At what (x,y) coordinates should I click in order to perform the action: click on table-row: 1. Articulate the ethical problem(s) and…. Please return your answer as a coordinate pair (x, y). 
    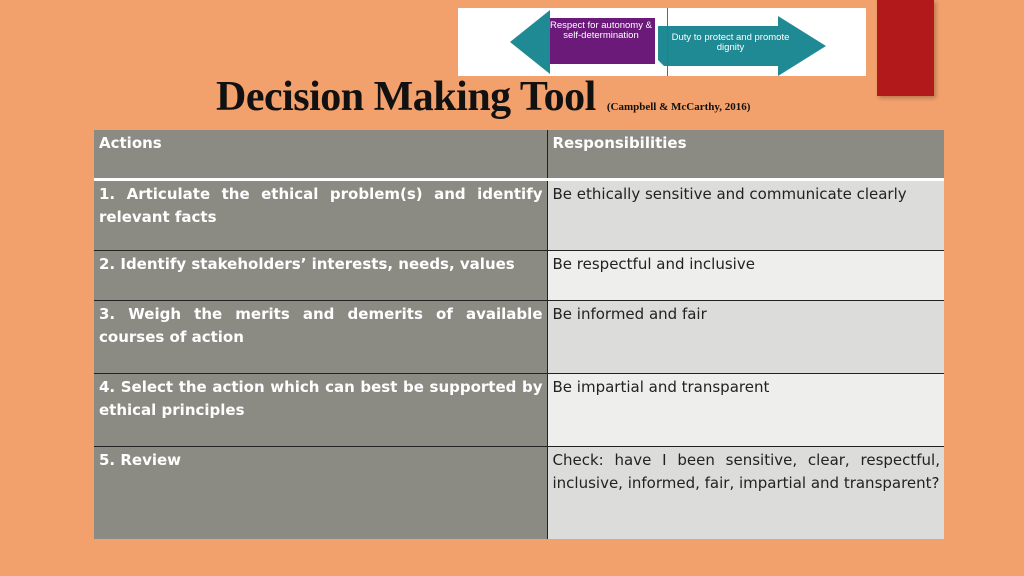
    Looking at the image, I should click on (519, 215).